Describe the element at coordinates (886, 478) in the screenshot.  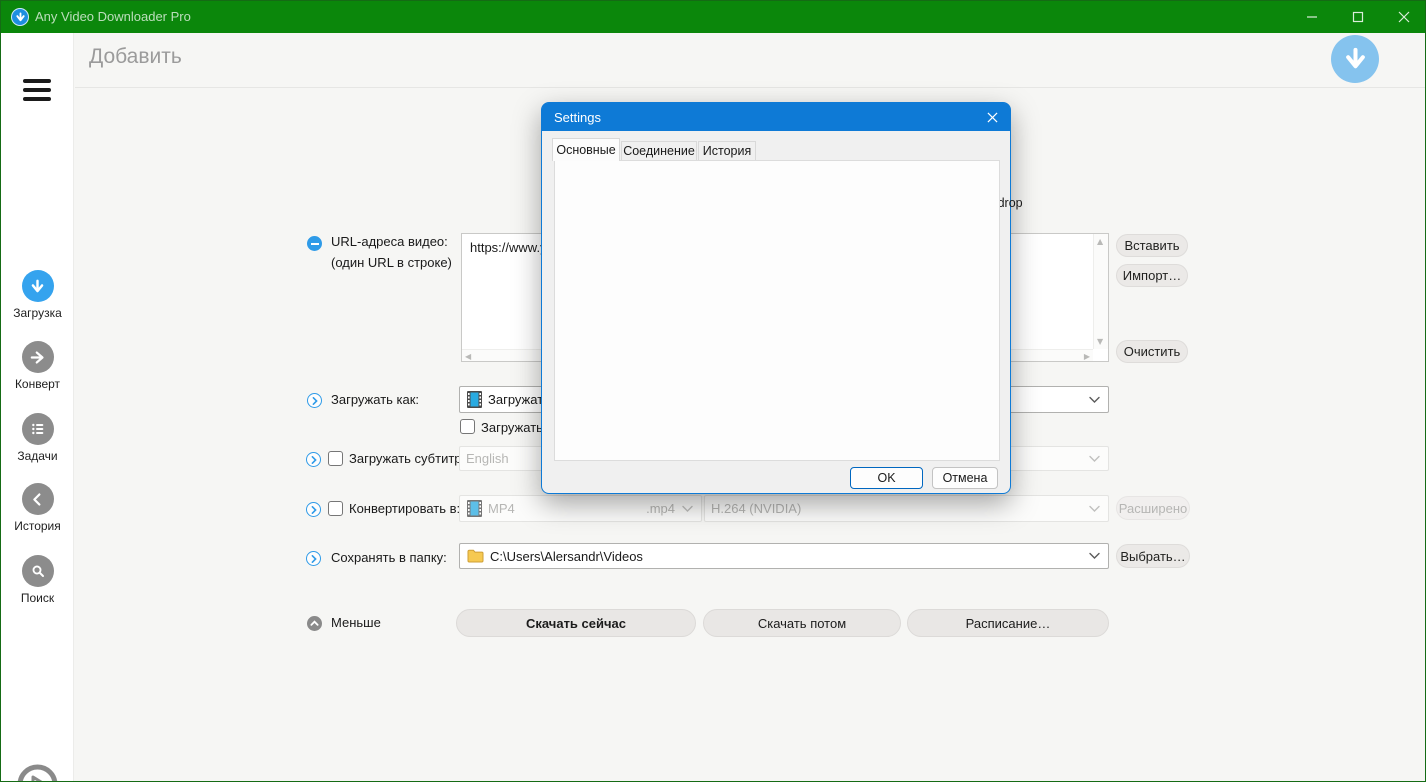
I see `ok-button: OK` at that location.